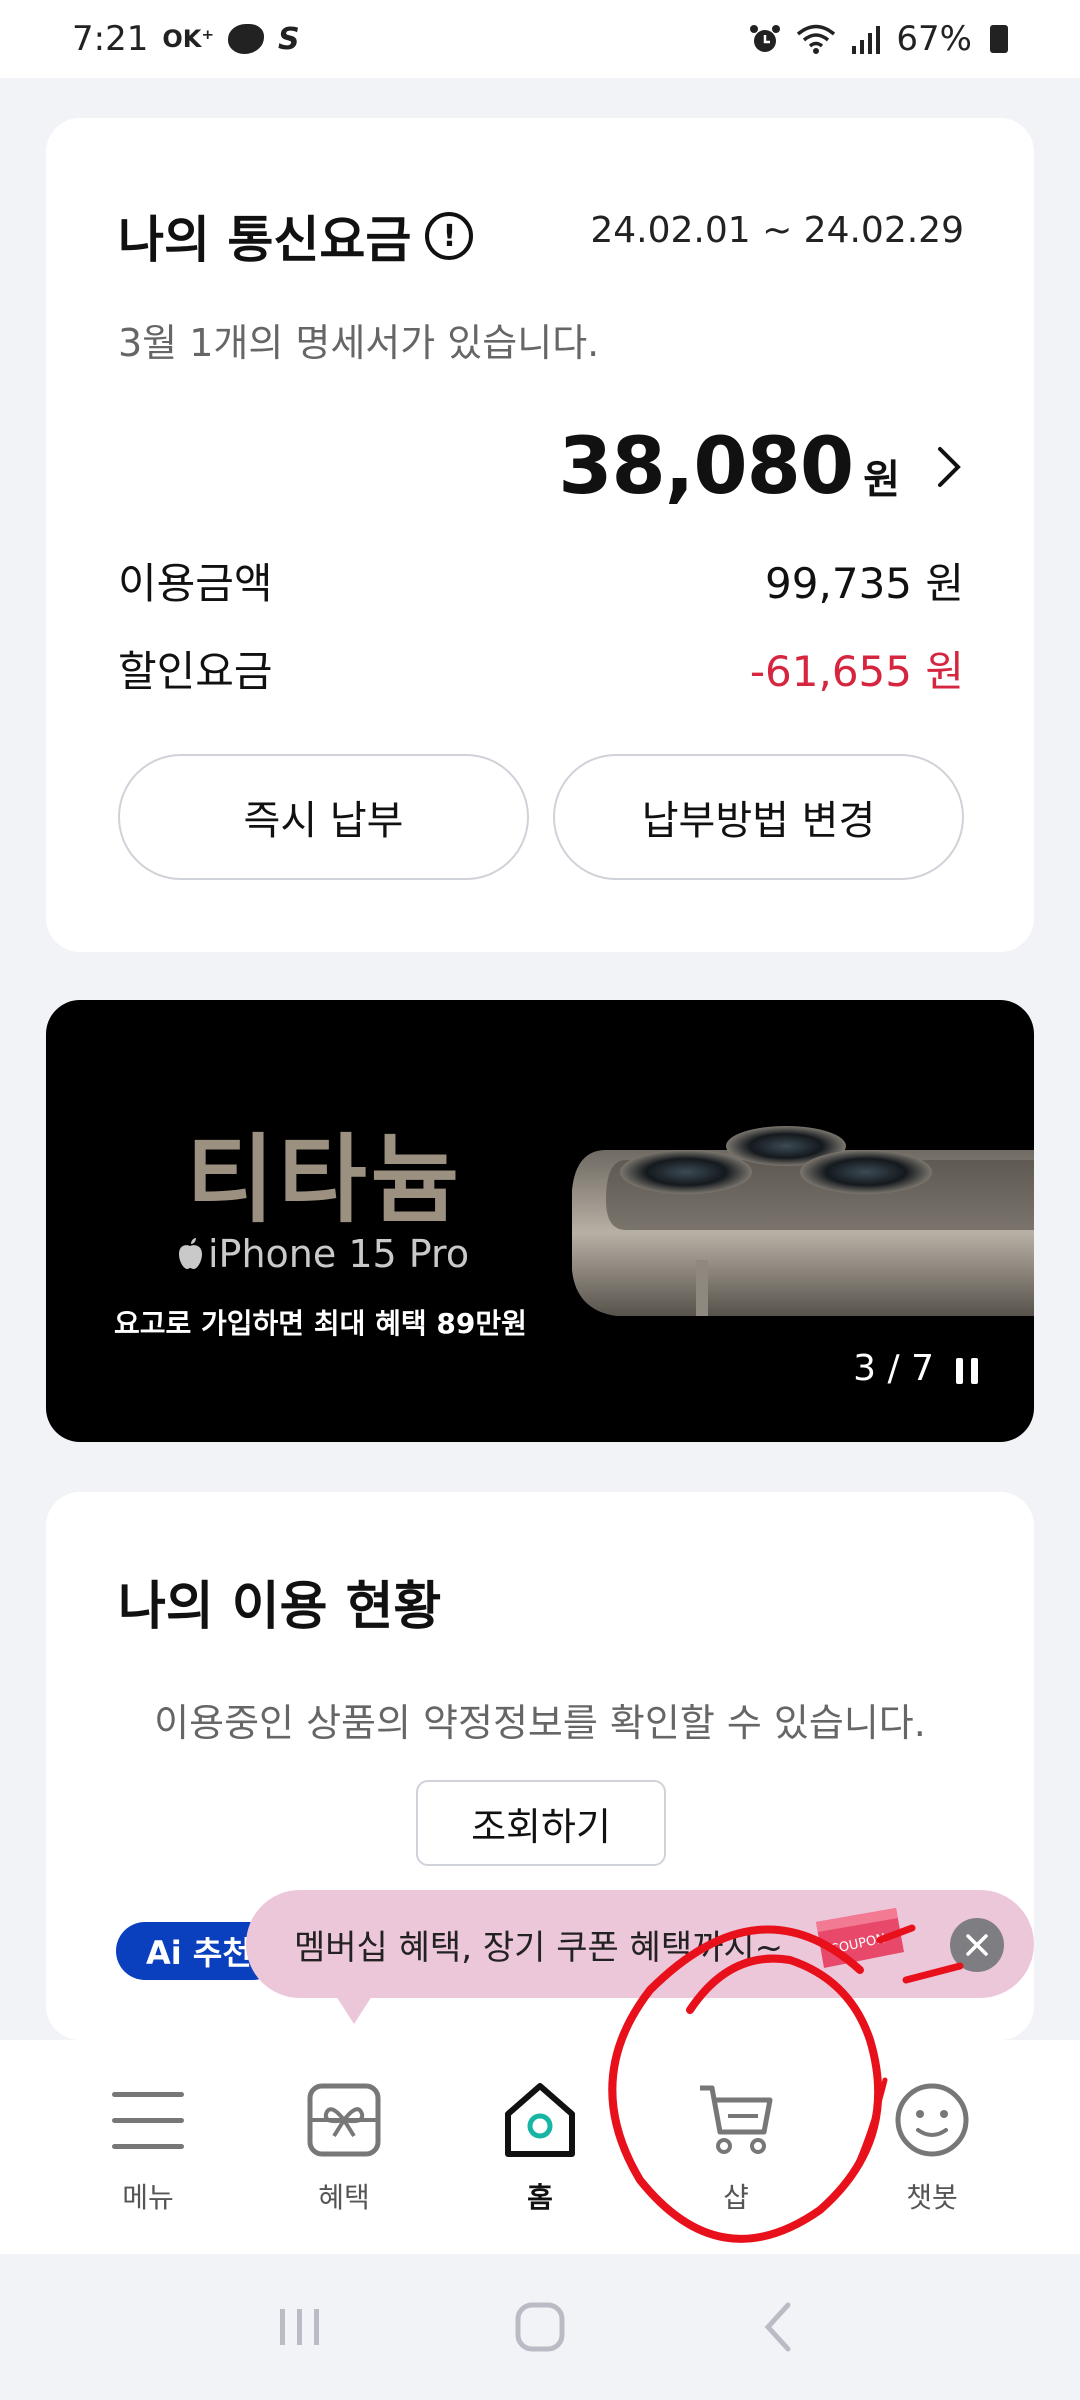 The width and height of the screenshot is (1080, 2400). What do you see at coordinates (148, 2120) in the screenshot?
I see `menu-icon` at bounding box center [148, 2120].